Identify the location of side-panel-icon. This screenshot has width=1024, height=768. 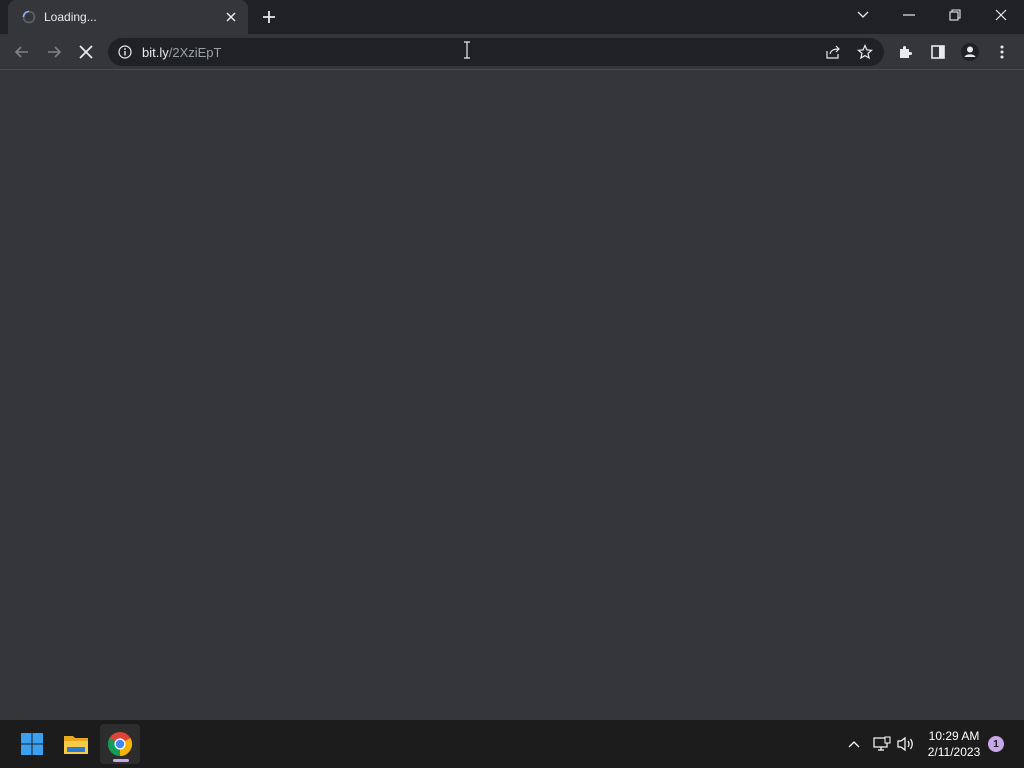
(938, 52).